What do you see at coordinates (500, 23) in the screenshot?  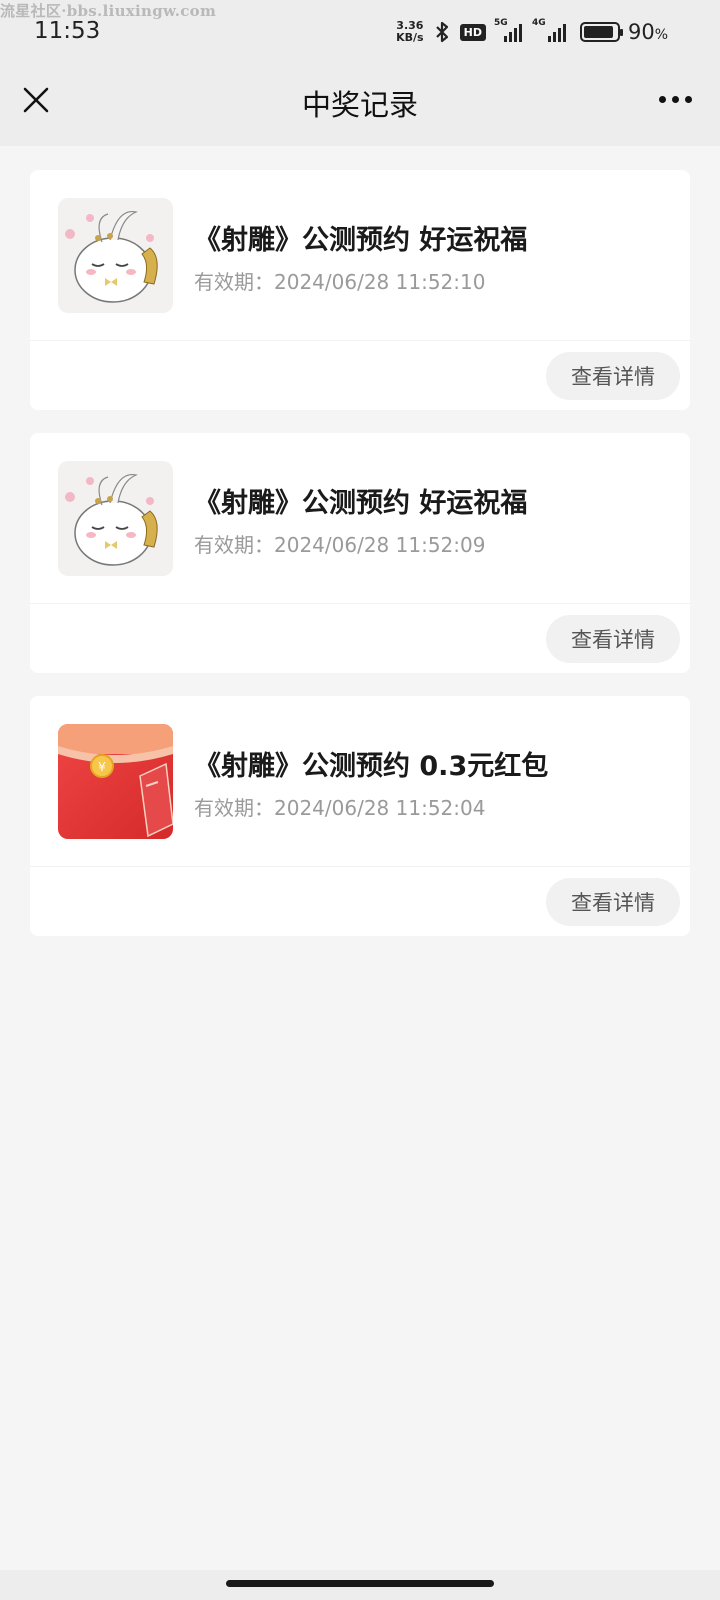 I see `signal-5g-label: 5G` at bounding box center [500, 23].